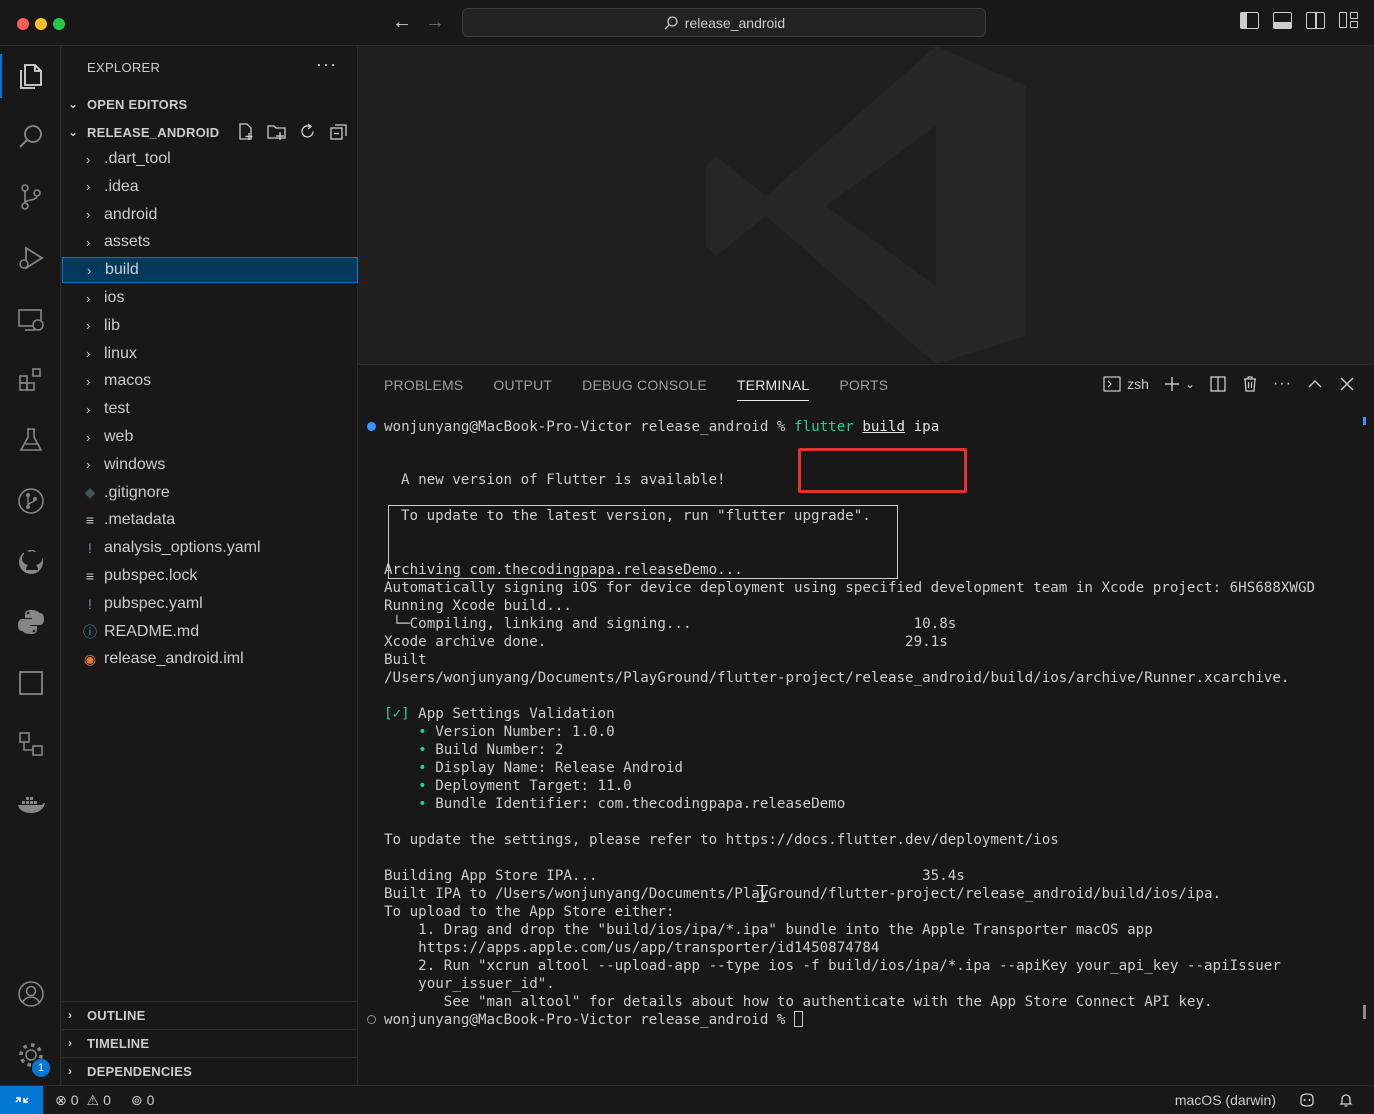 This screenshot has width=1374, height=1114. What do you see at coordinates (30, 1055) in the screenshot?
I see `manage-gear-icon: 1` at bounding box center [30, 1055].